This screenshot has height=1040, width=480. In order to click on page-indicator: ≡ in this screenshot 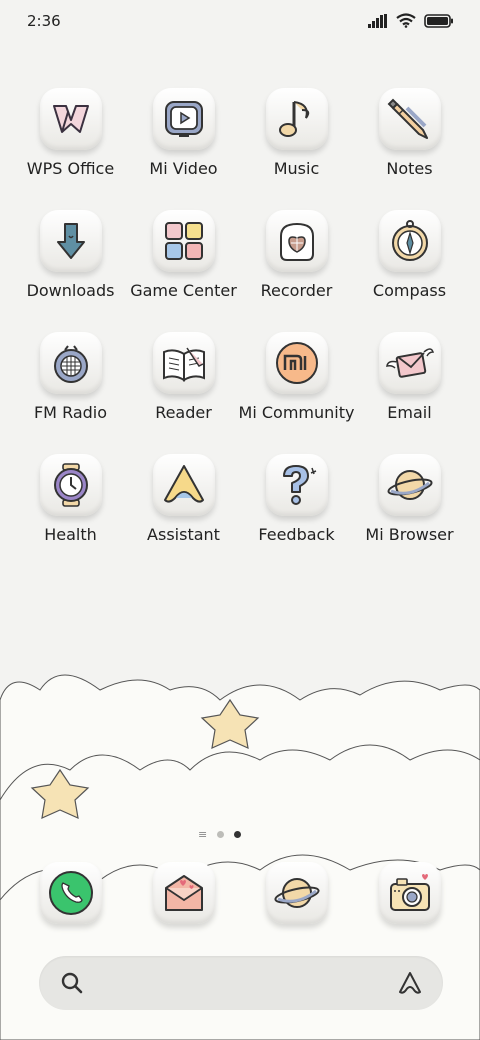, I will do `click(220, 834)`.